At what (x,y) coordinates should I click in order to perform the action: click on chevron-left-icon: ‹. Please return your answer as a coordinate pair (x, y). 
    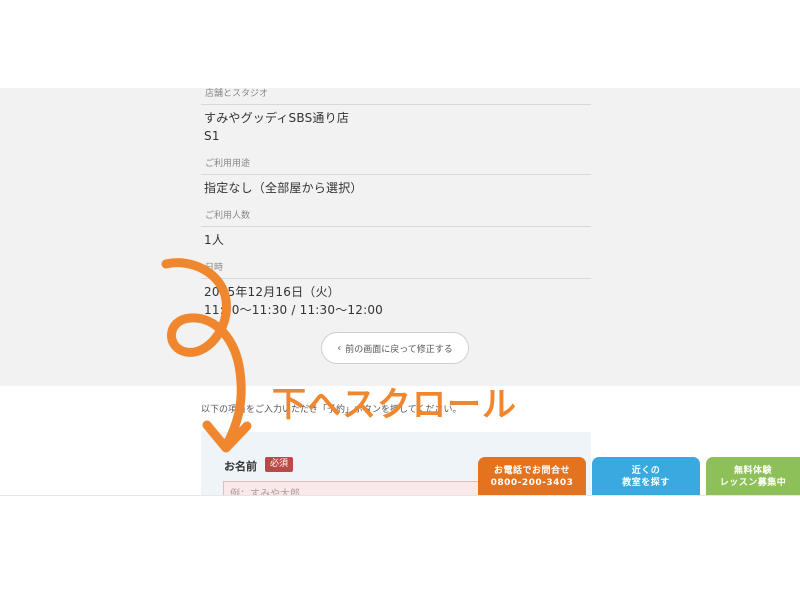
    Looking at the image, I should click on (339, 348).